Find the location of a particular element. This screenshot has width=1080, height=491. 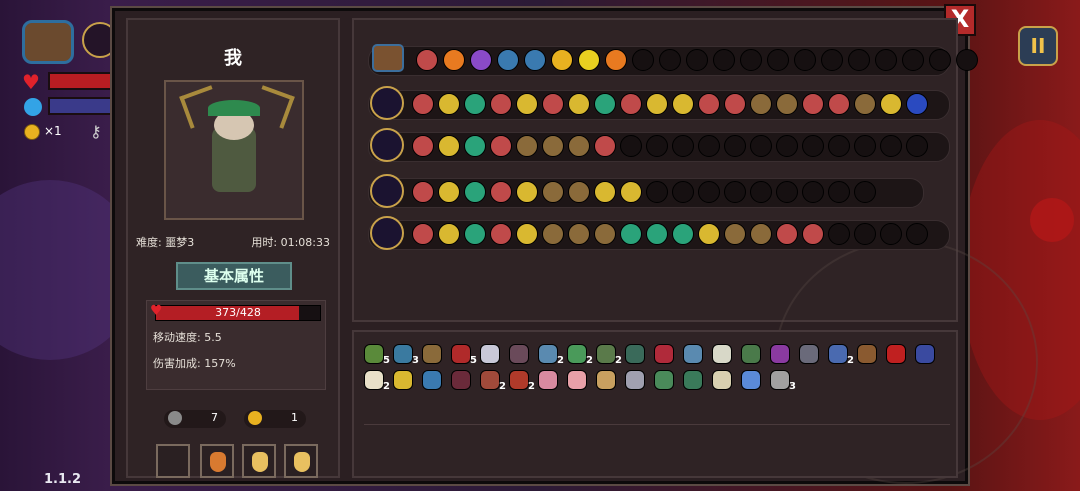

whirl-icon is located at coordinates (427, 60).